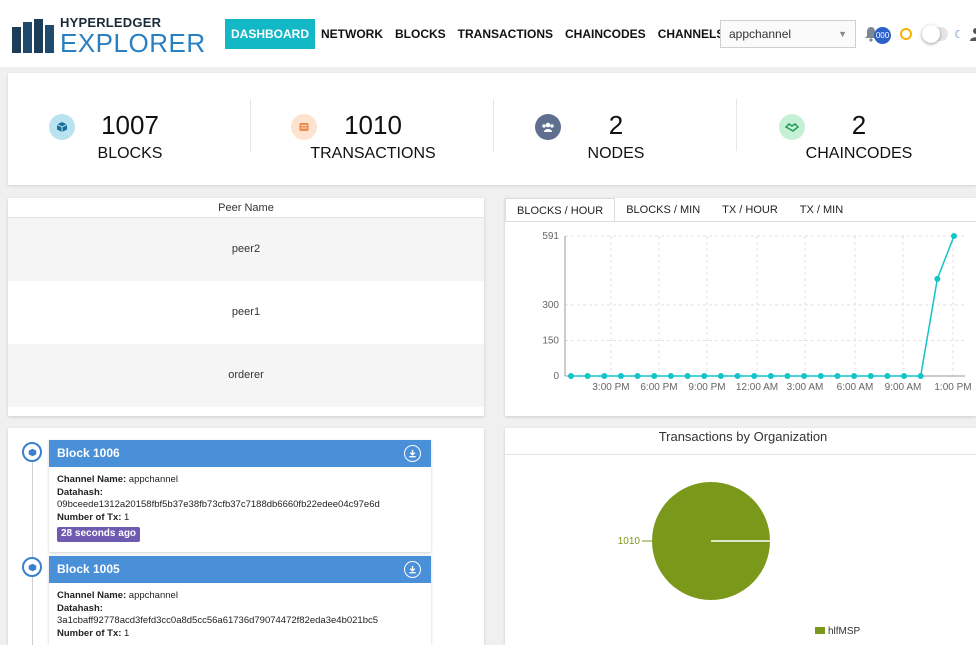 This screenshot has height=645, width=976. Describe the element at coordinates (842, 34) in the screenshot. I see `chevron-down-icon: ▼` at that location.